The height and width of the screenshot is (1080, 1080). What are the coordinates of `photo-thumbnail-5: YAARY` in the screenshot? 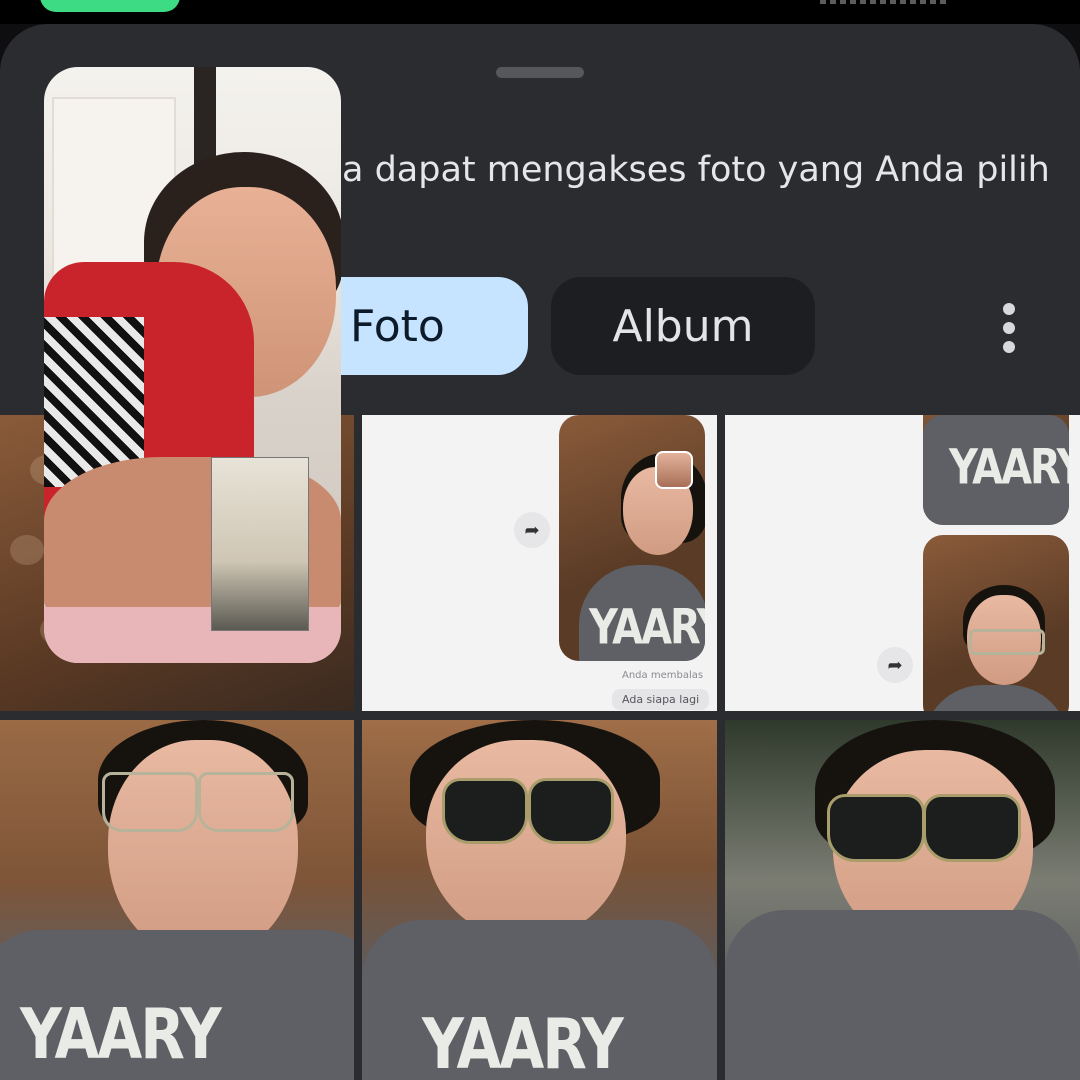 It's located at (539, 900).